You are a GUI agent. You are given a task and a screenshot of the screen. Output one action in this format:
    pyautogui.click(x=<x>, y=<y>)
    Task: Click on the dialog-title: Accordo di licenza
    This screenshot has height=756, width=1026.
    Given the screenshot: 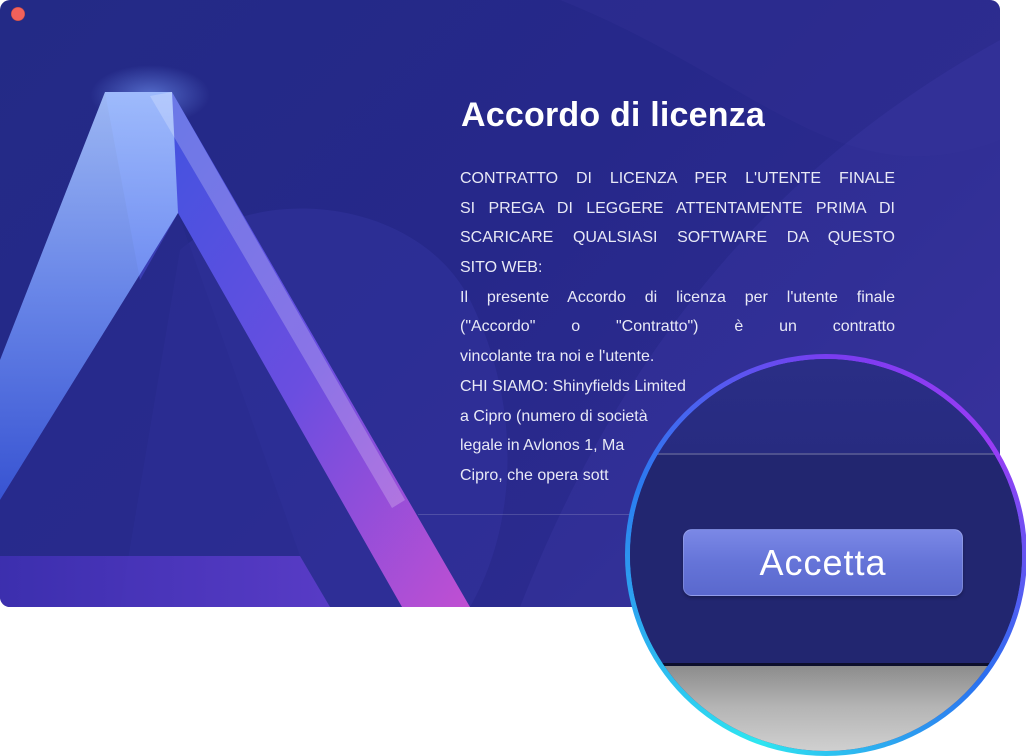 What is the action you would take?
    pyautogui.click(x=613, y=115)
    